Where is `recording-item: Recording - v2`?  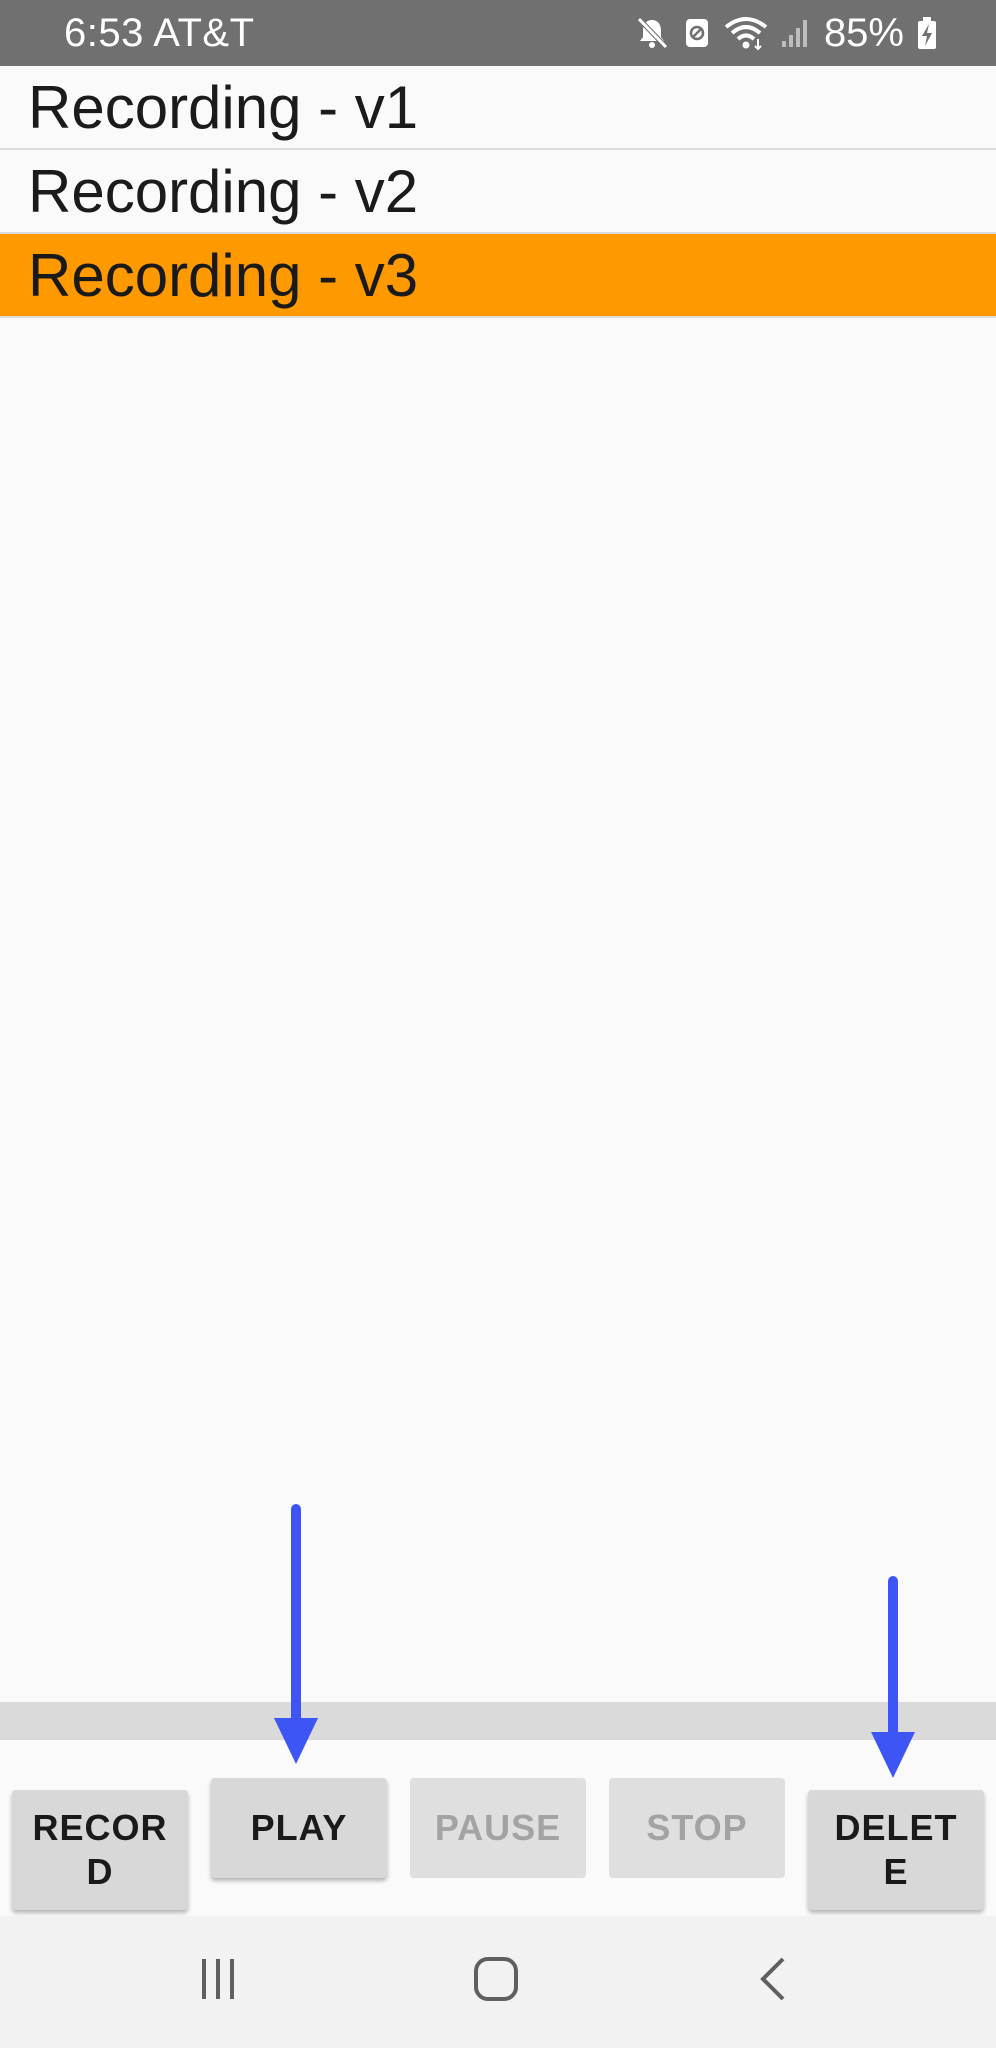
recording-item: Recording - v2 is located at coordinates (498, 192).